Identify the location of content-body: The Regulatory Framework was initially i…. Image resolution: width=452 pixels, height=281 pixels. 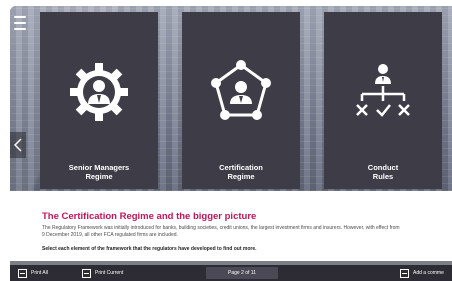
(247, 231).